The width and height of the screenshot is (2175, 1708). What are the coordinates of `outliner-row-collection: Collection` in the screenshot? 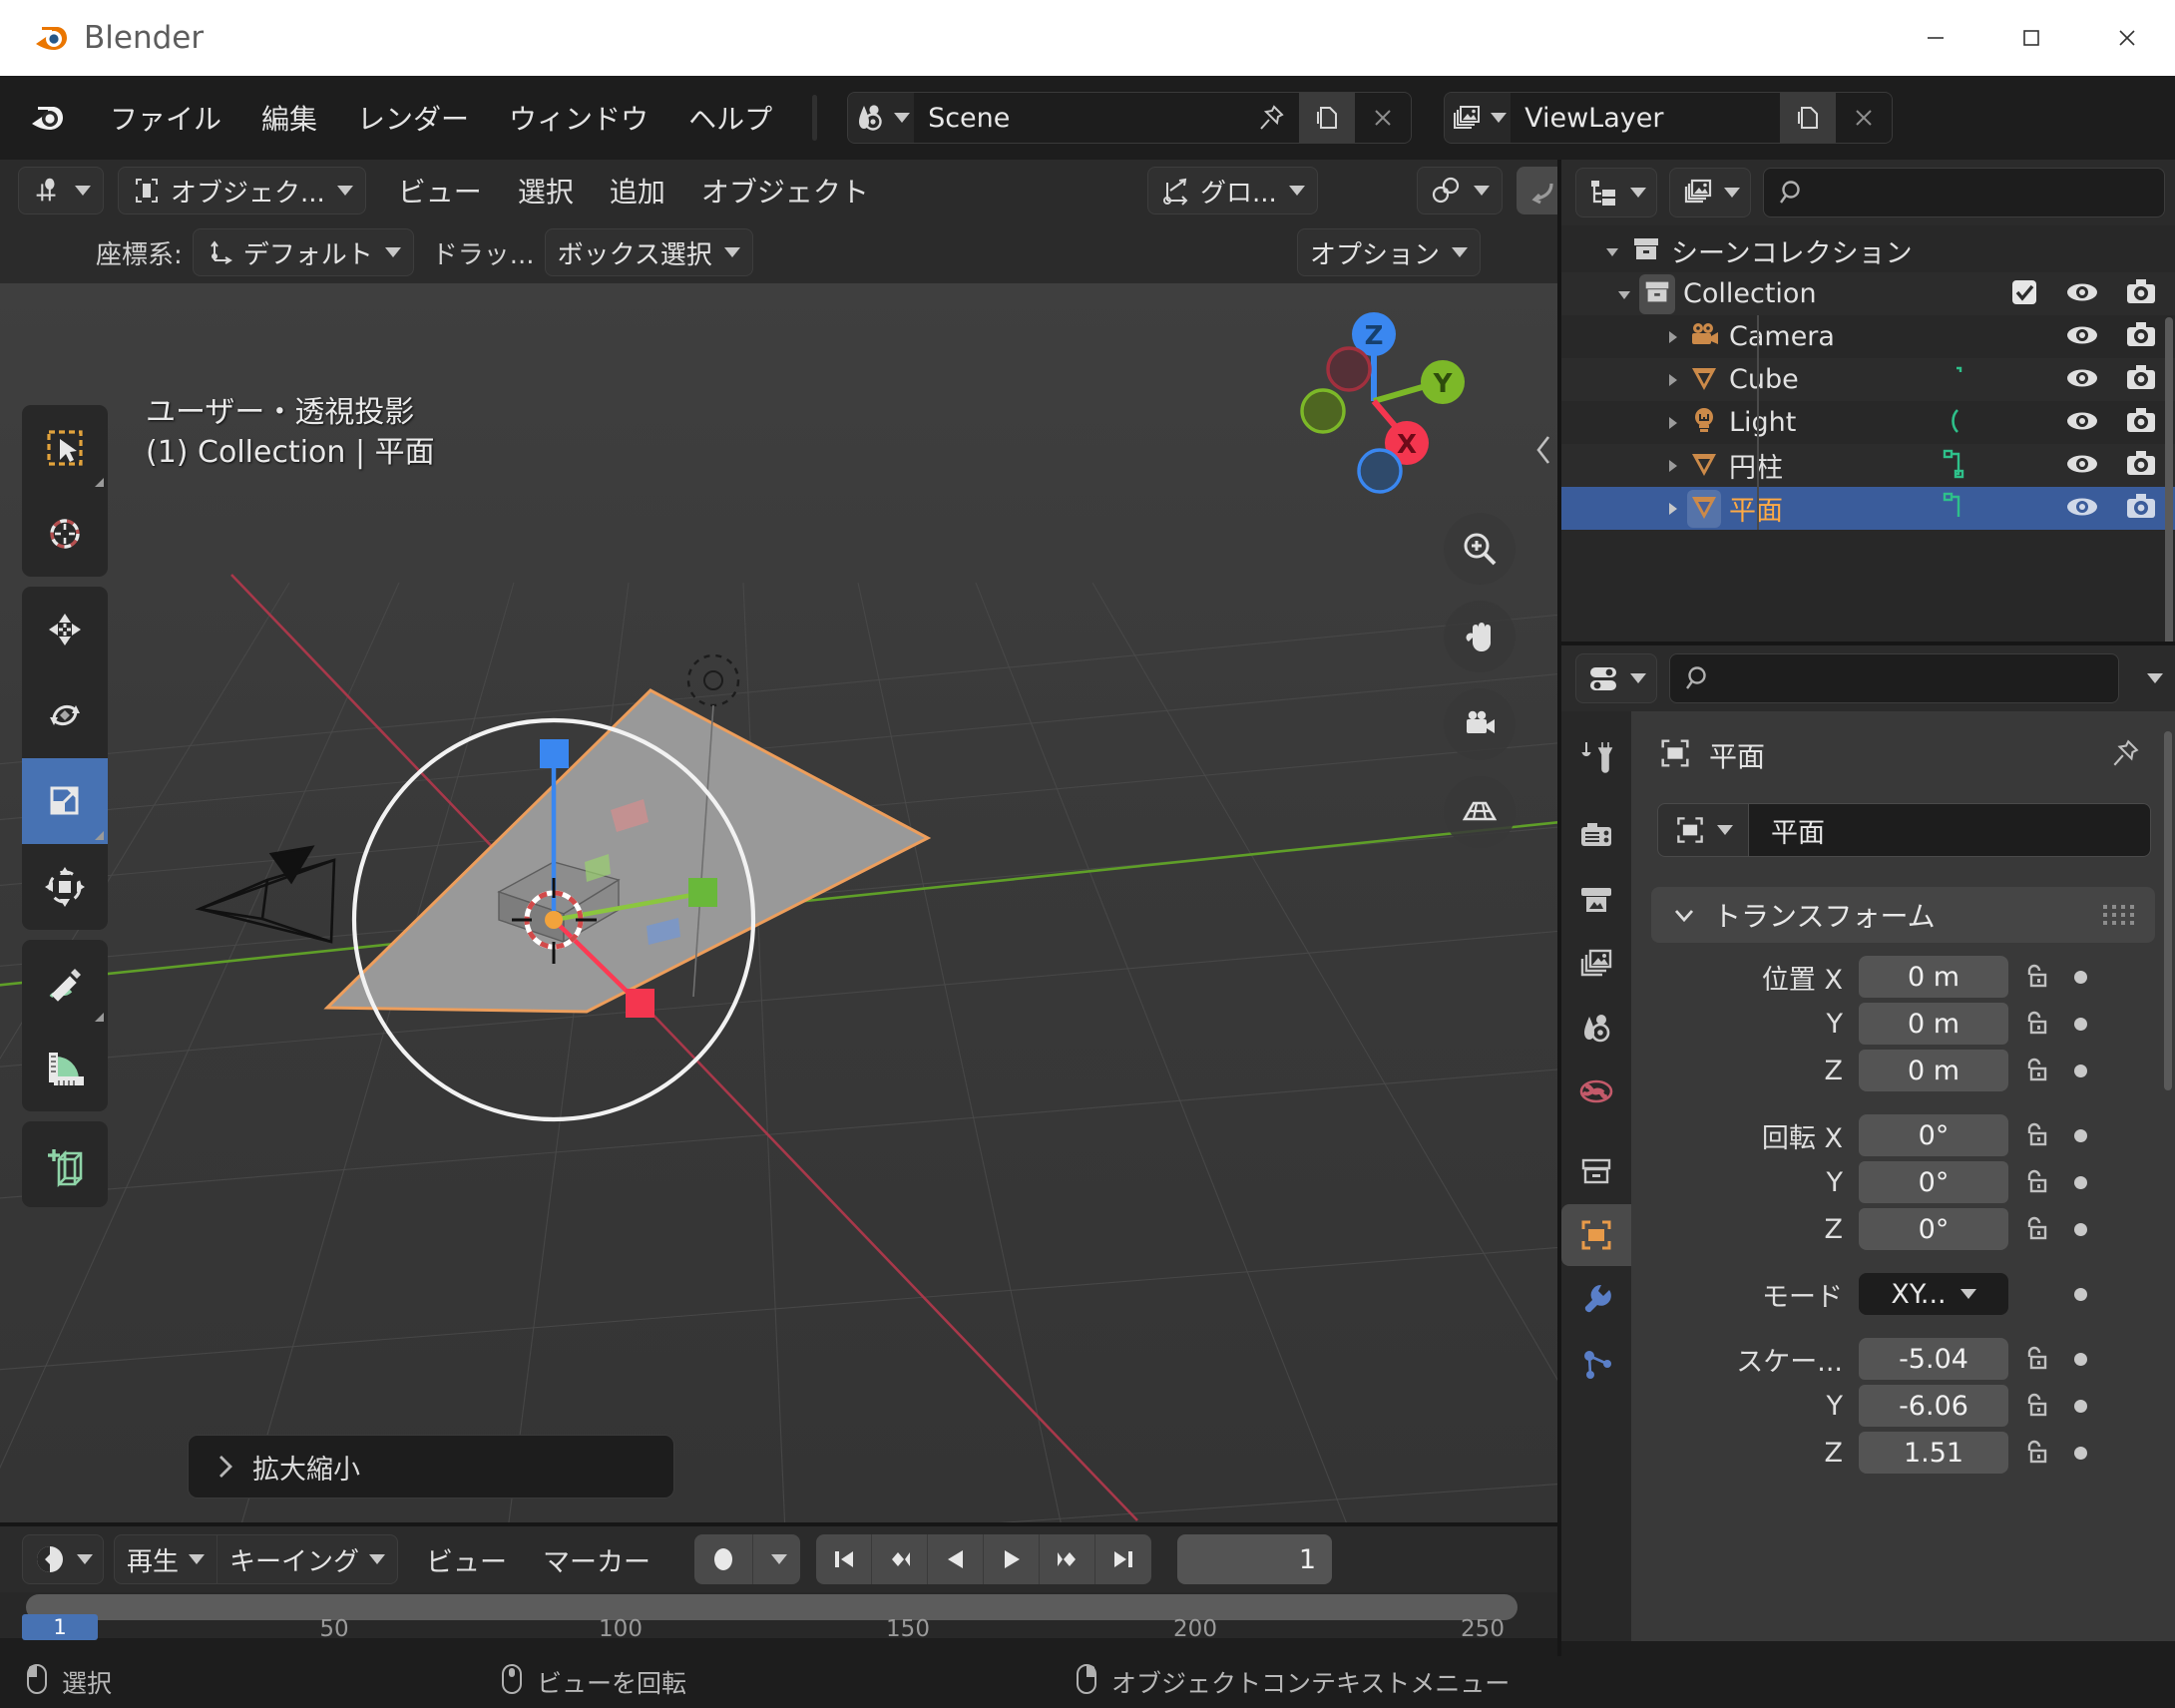 It's located at (1868, 293).